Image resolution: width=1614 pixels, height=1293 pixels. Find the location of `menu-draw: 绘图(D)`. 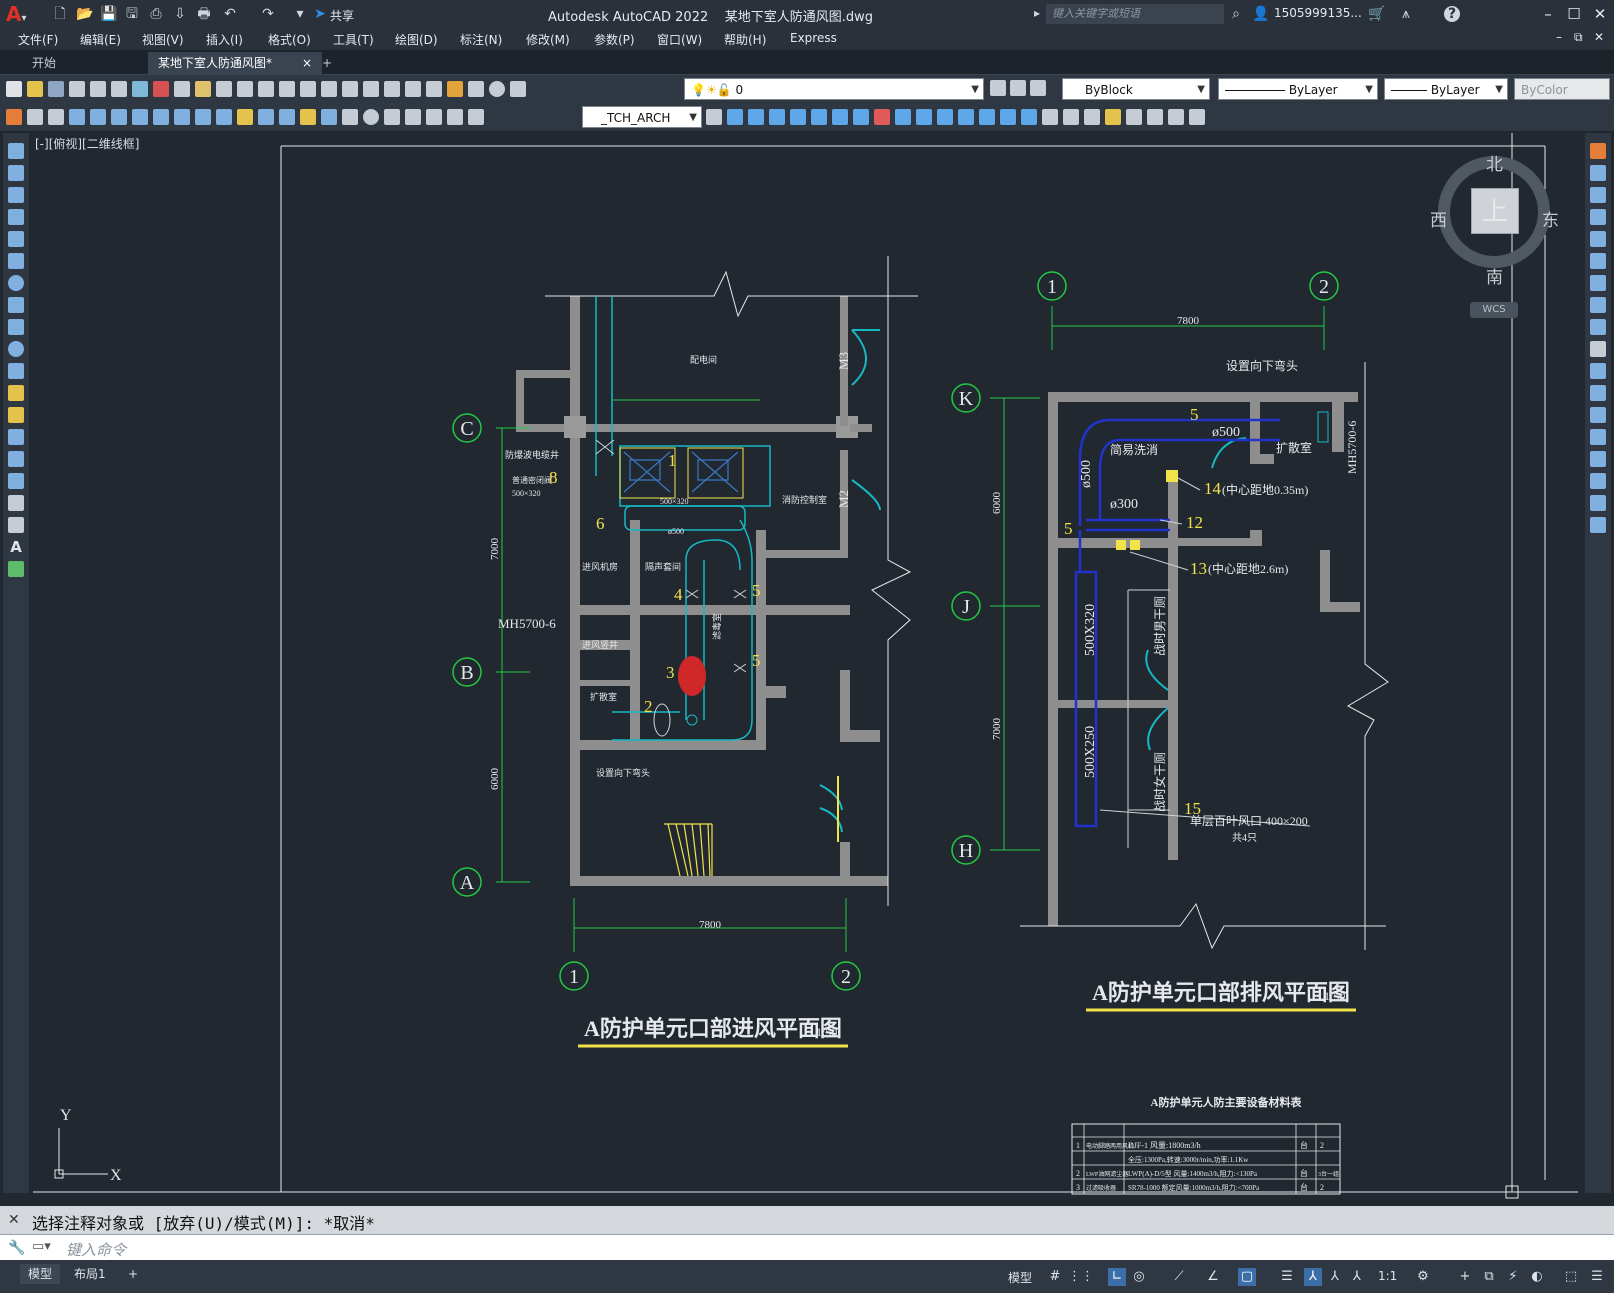

menu-draw: 绘图(D) is located at coordinates (416, 39).